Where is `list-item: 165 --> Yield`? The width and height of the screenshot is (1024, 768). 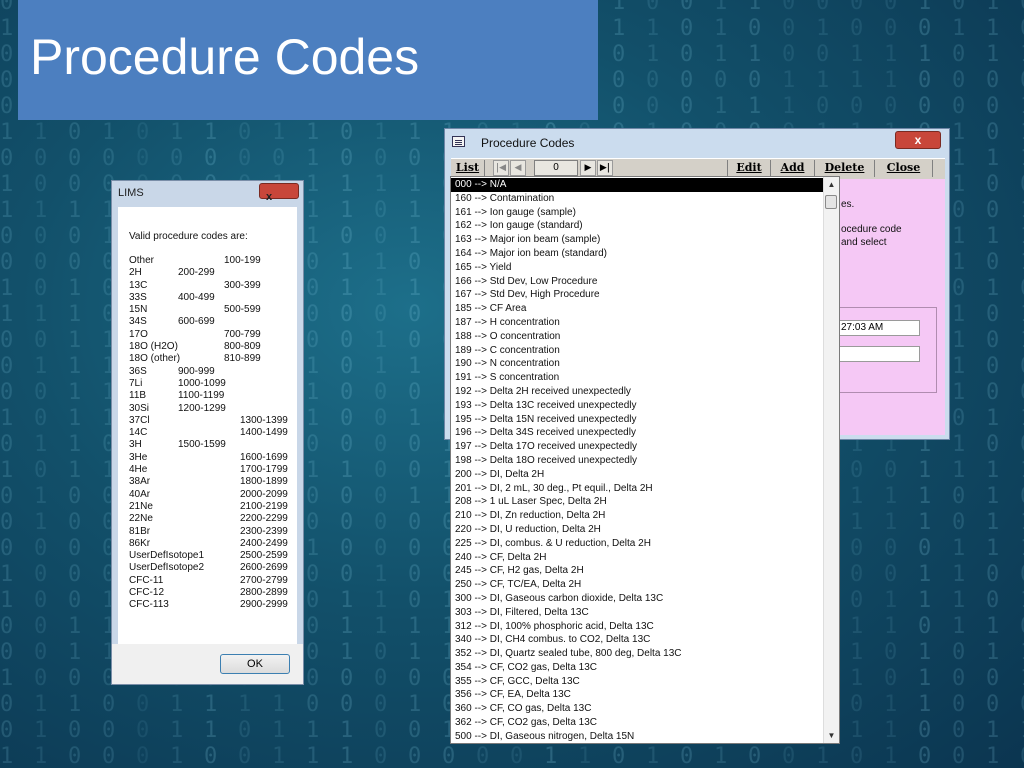
list-item: 165 --> Yield is located at coordinates (637, 268).